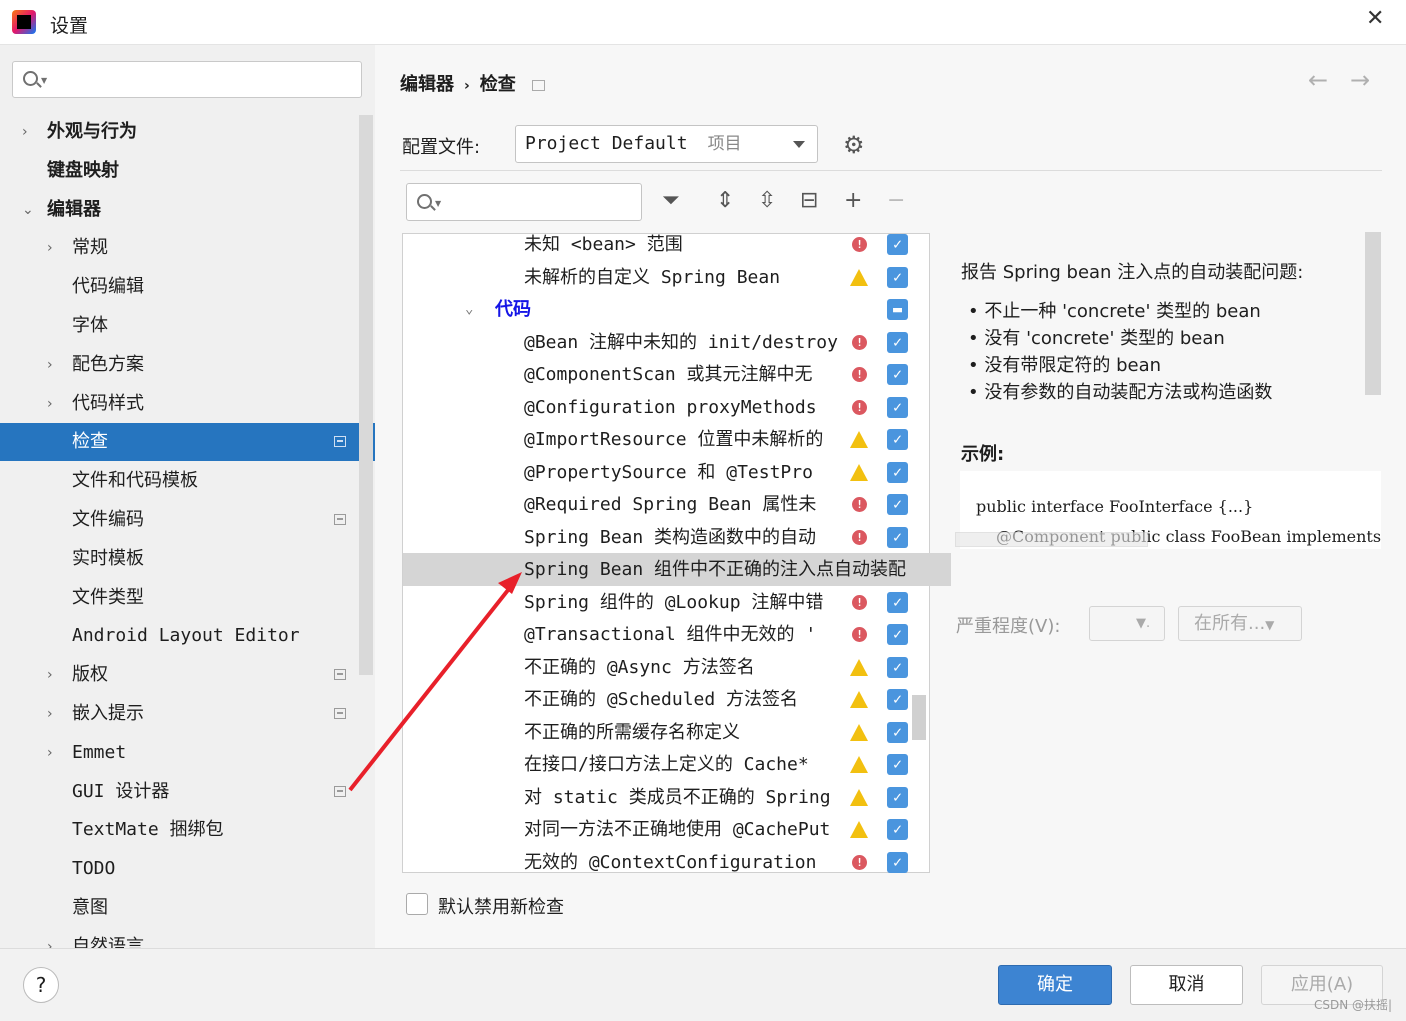  What do you see at coordinates (677, 667) in the screenshot?
I see `inspection-row: 不正确的 @Async 方法签名 ✓` at bounding box center [677, 667].